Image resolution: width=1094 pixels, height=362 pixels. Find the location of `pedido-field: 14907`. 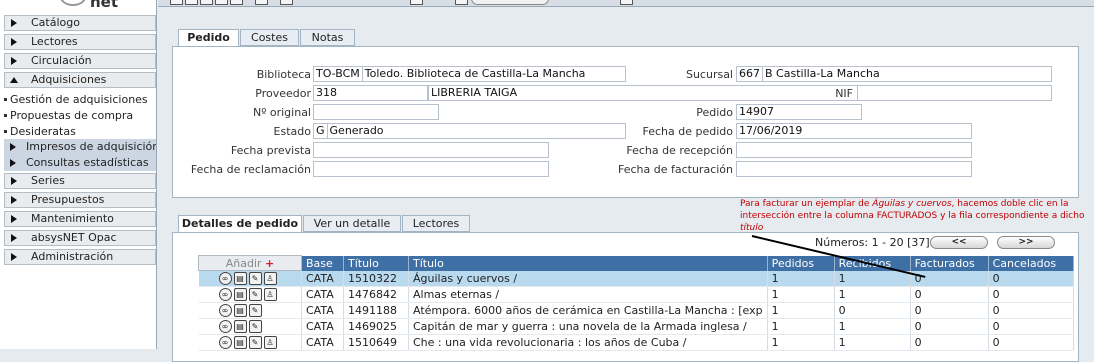

pedido-field: 14907 is located at coordinates (799, 112).